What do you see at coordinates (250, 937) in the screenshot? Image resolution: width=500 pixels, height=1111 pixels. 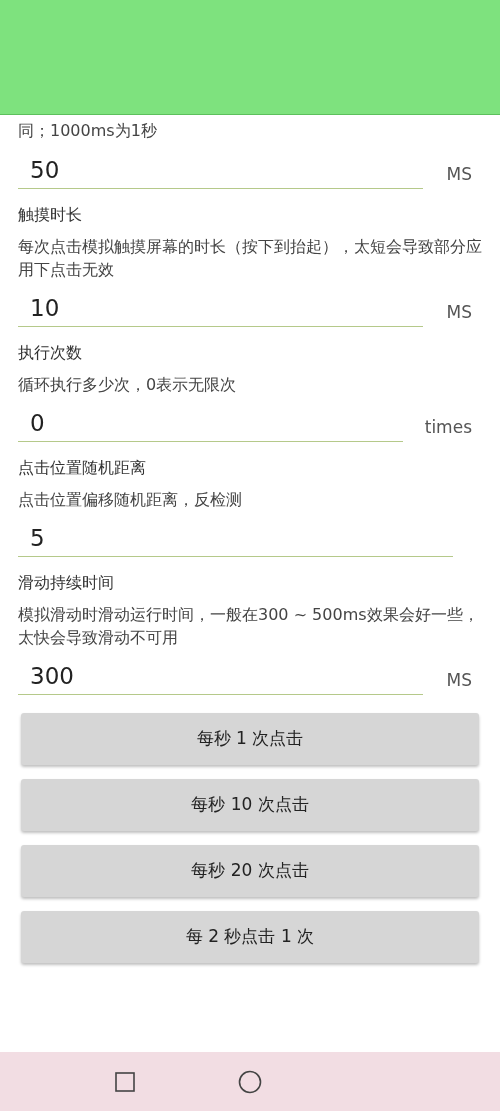 I see `action-button: 每 2 秒点击 1 次` at bounding box center [250, 937].